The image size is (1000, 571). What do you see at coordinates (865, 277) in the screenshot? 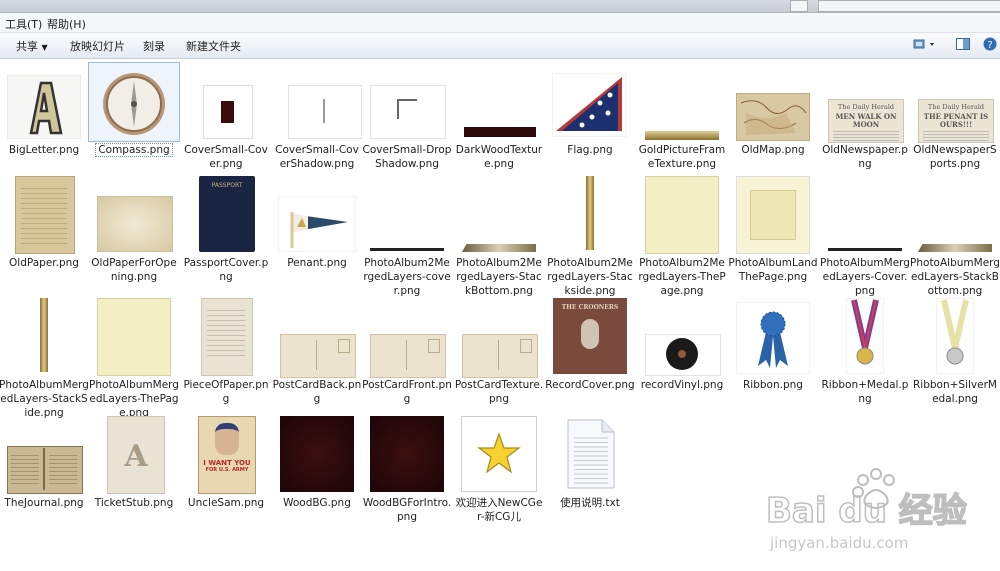
I see `file-name-label: PhotoAlbumMergedLayers-Cover.png` at bounding box center [865, 277].